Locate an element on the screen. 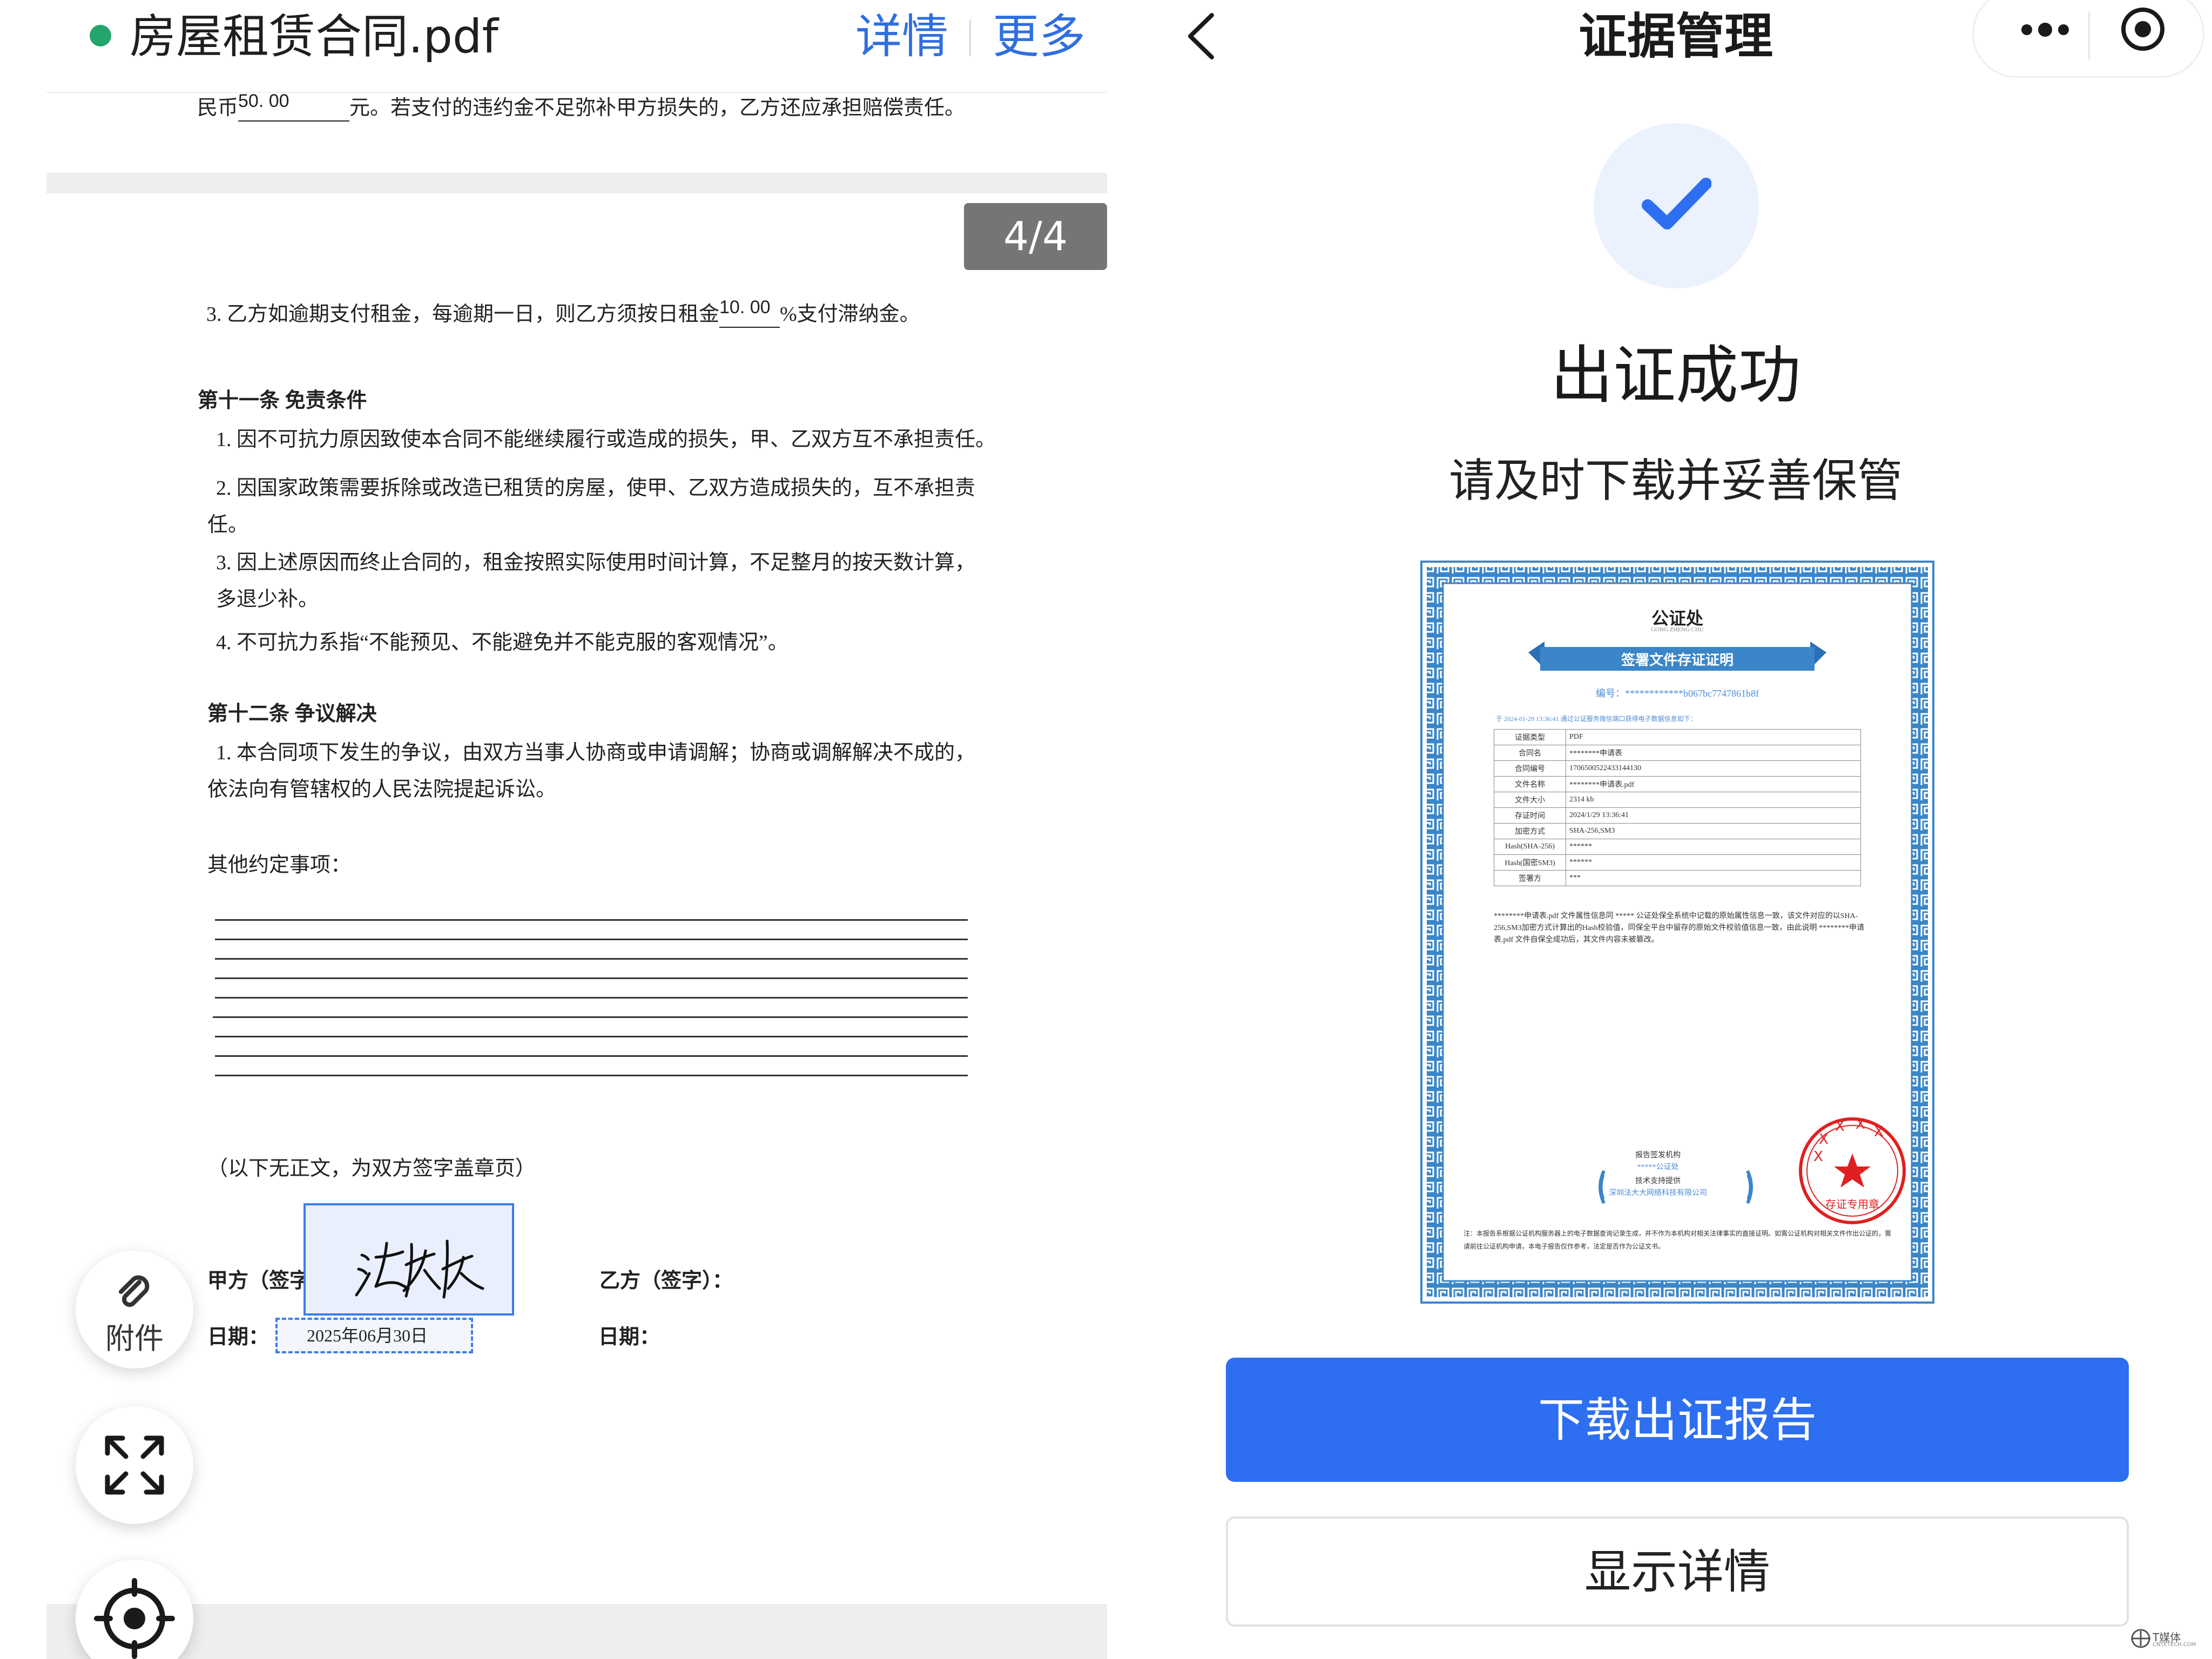 Image resolution: width=2212 pixels, height=1659 pixels. attachment-label: 附件 is located at coordinates (134, 1338).